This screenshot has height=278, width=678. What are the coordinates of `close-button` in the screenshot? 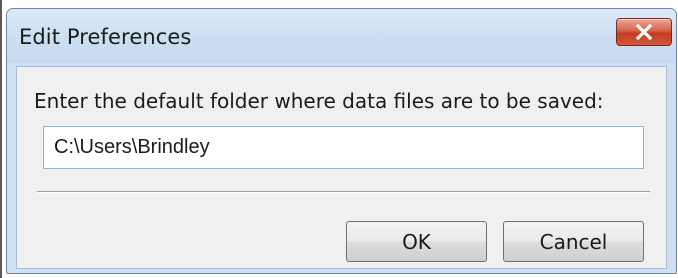 It's located at (644, 32).